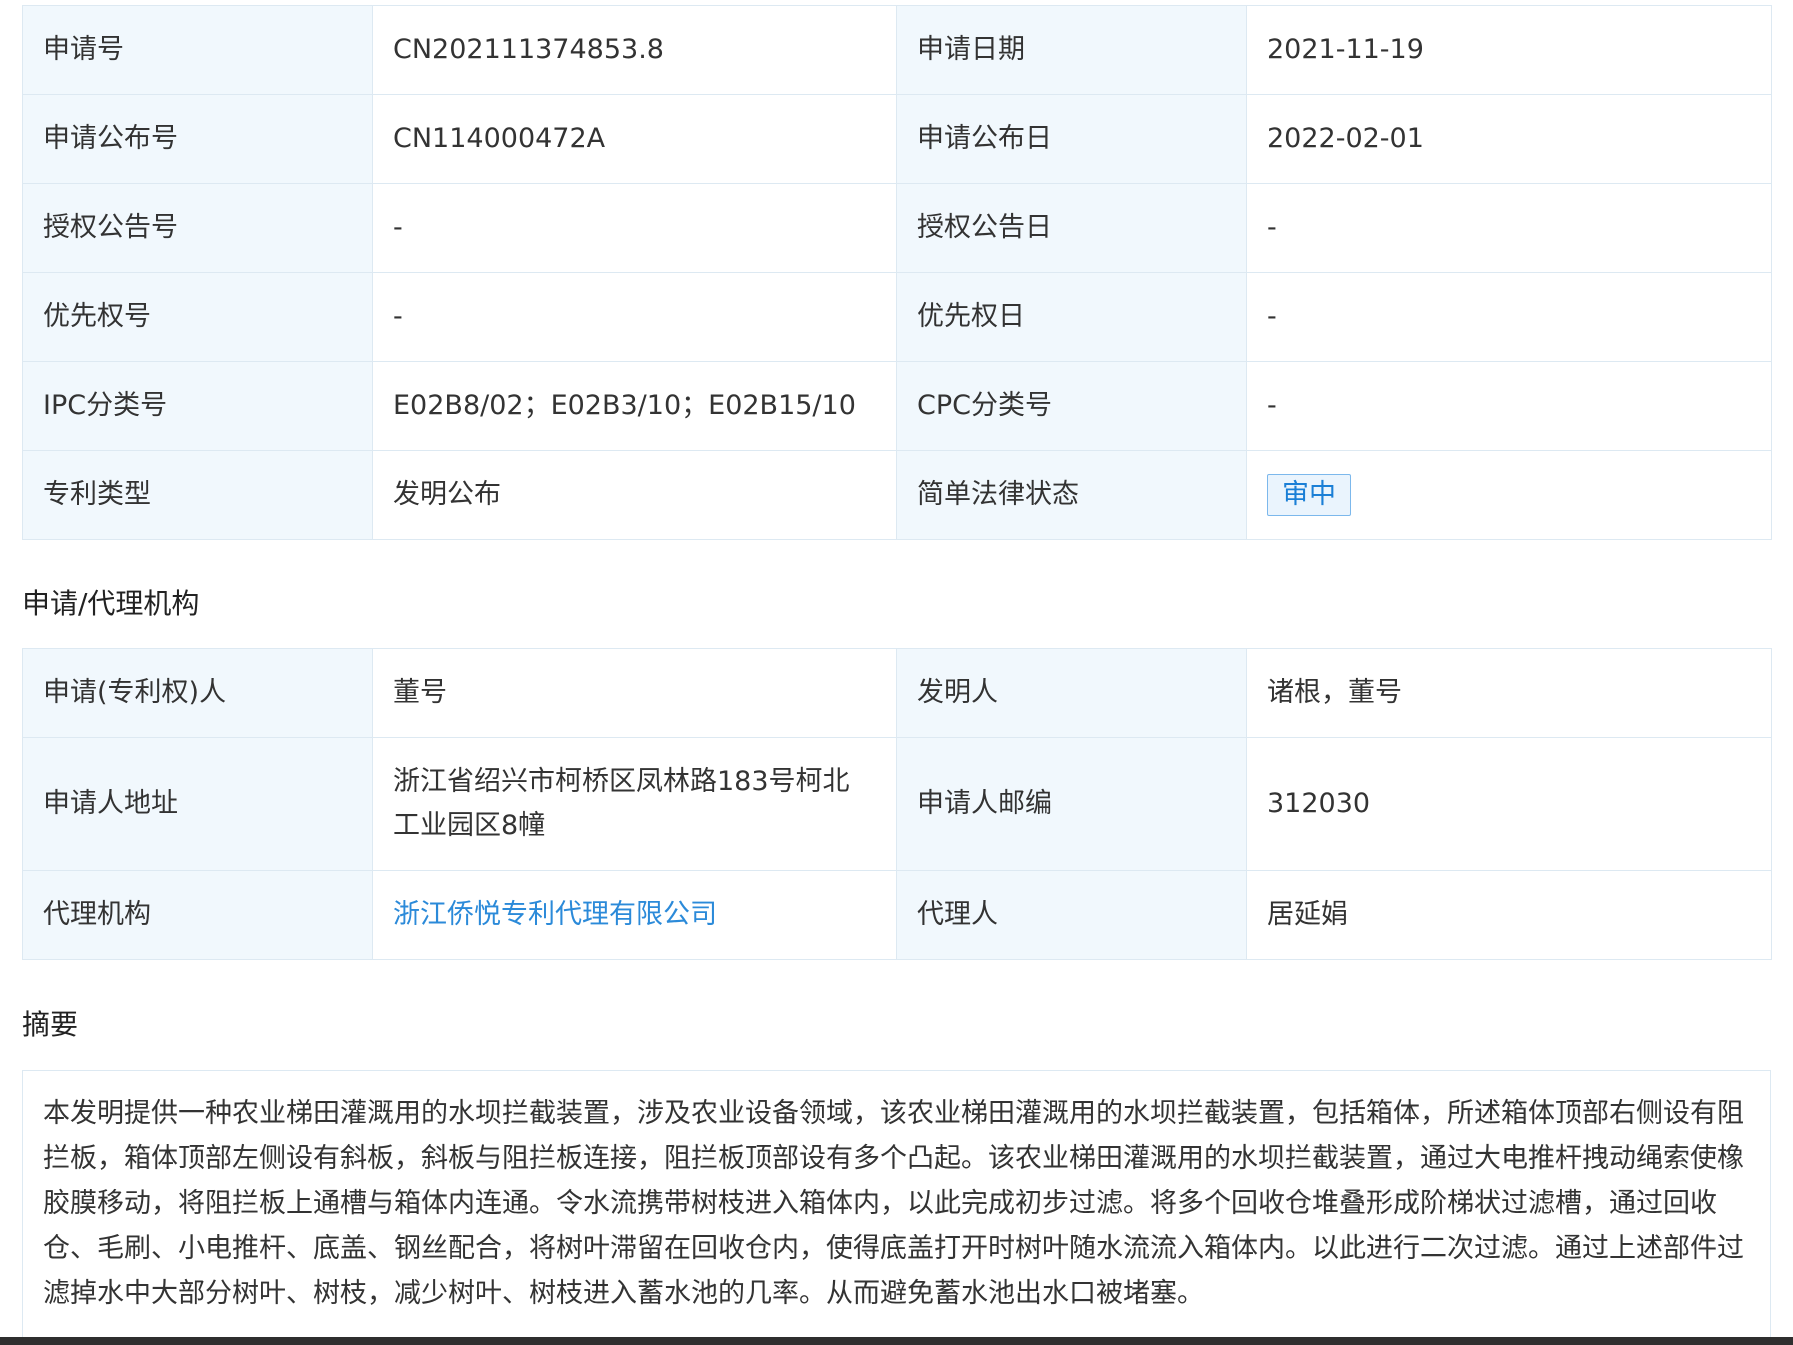  What do you see at coordinates (896, 1341) in the screenshot?
I see `bottom-divider` at bounding box center [896, 1341].